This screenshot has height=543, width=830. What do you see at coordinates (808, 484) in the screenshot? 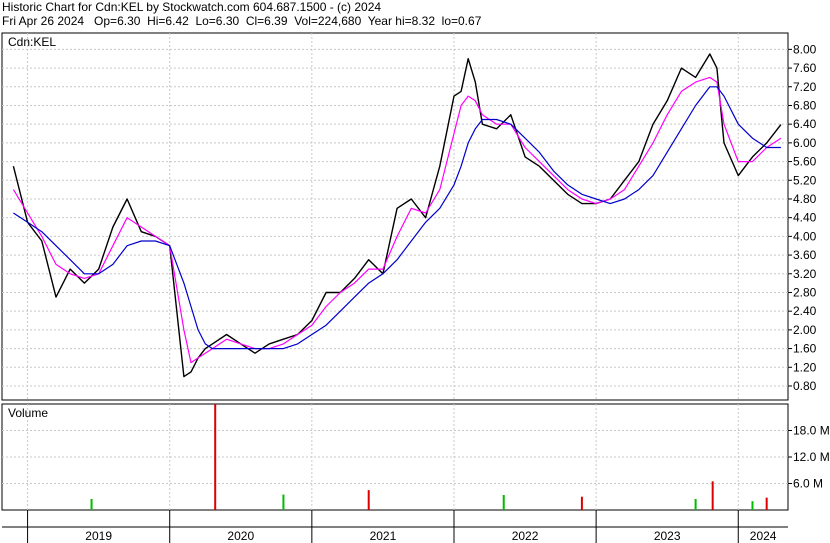
I see `volume-y-tick-label: 6.0 M` at bounding box center [808, 484].